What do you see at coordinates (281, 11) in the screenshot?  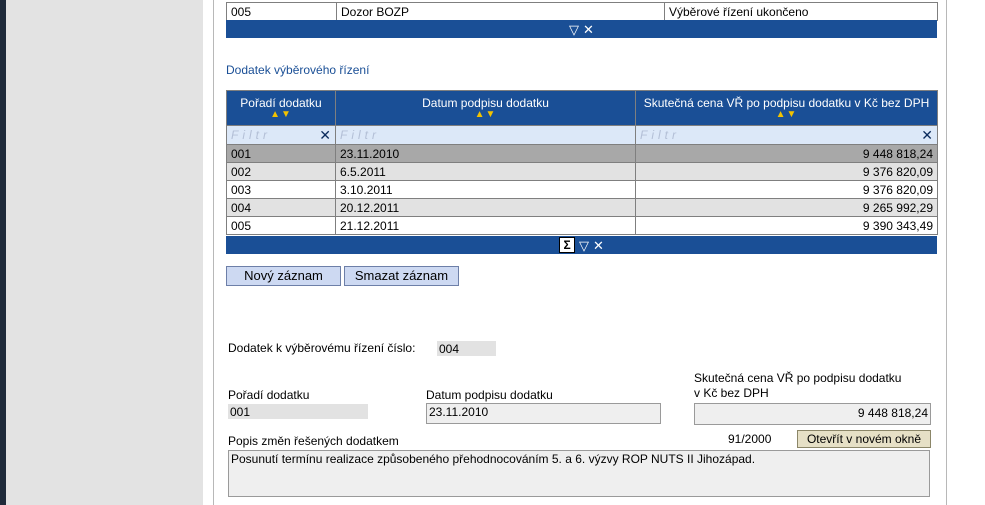 I see `cell-code: 005` at bounding box center [281, 11].